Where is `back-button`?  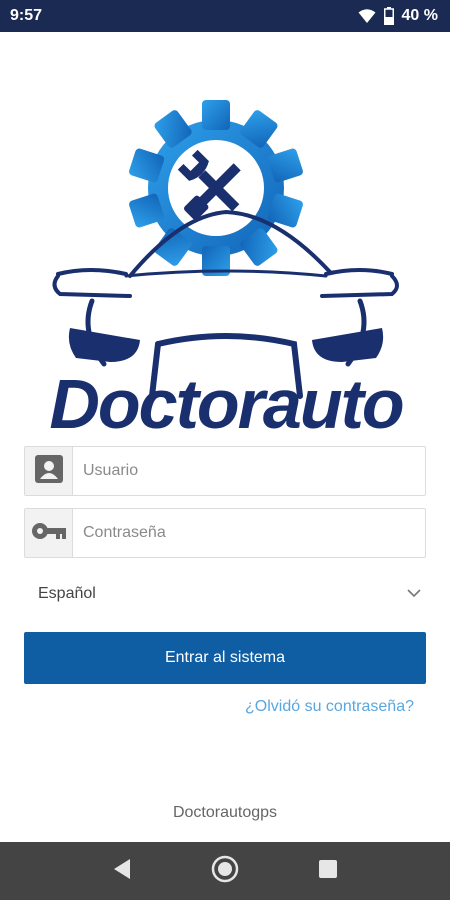
back-button is located at coordinates (122, 871).